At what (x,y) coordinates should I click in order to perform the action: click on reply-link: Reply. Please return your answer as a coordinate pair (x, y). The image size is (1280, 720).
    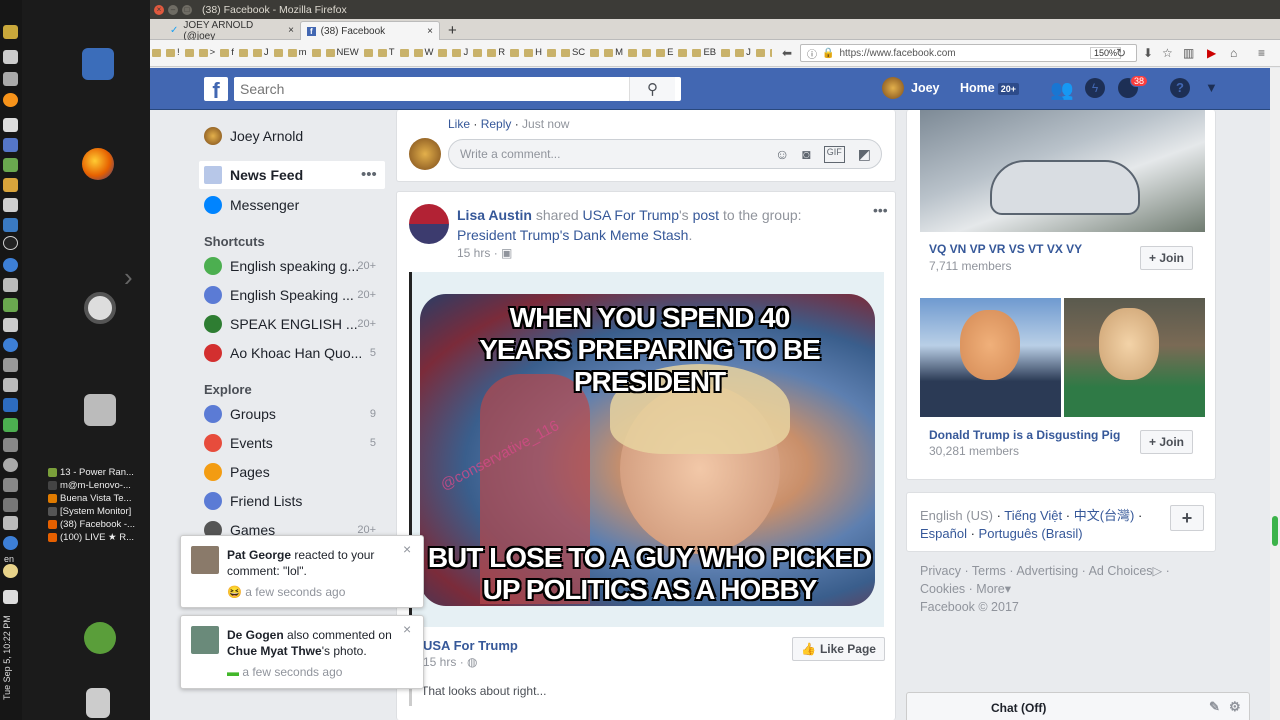
    Looking at the image, I should click on (496, 124).